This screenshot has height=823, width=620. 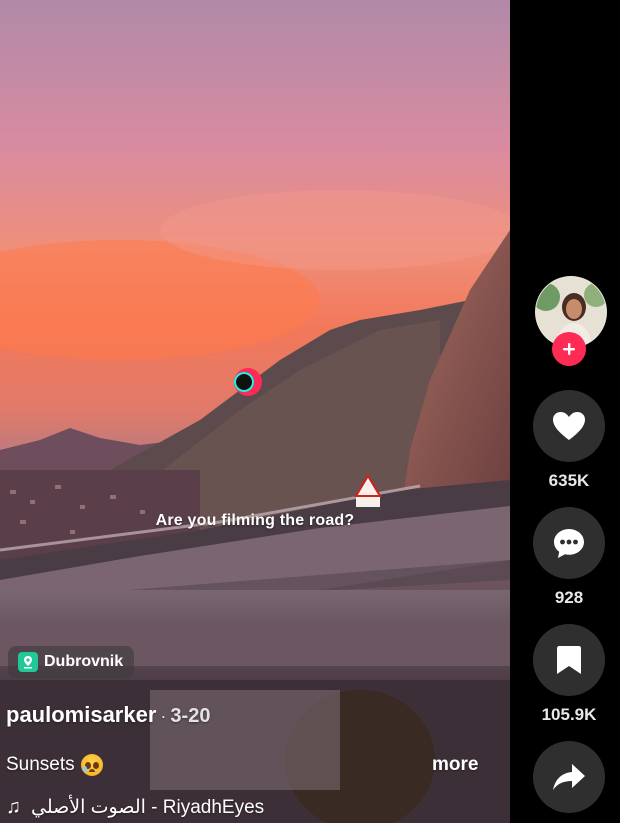 What do you see at coordinates (40, 764) in the screenshot?
I see `description-text: Sunsets` at bounding box center [40, 764].